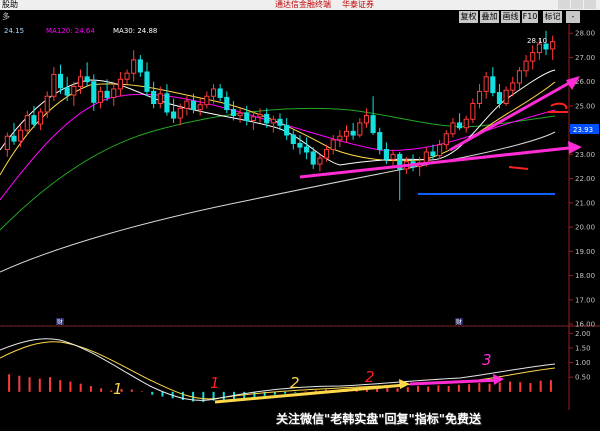  Describe the element at coordinates (583, 130) in the screenshot. I see `current-price-label: 23.93` at that location.